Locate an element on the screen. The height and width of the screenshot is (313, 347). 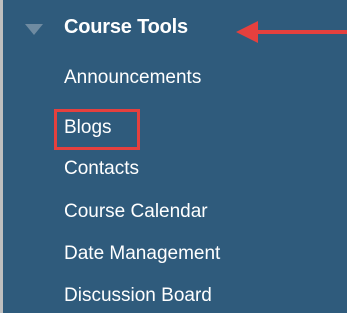
menu-item-discussion-board: Discussion Board is located at coordinates (138, 296).